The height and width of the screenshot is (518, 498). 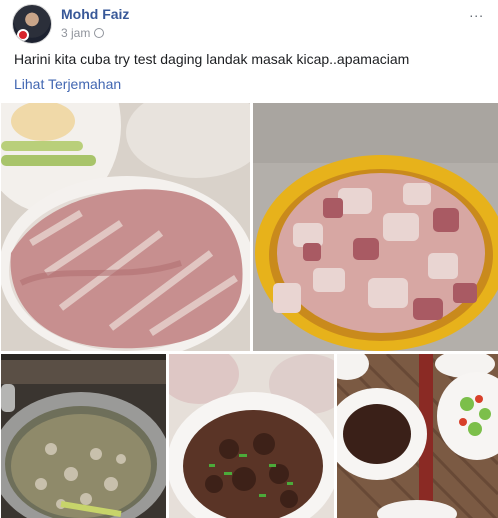 I want to click on boiling-pot-photo, so click(x=83, y=436).